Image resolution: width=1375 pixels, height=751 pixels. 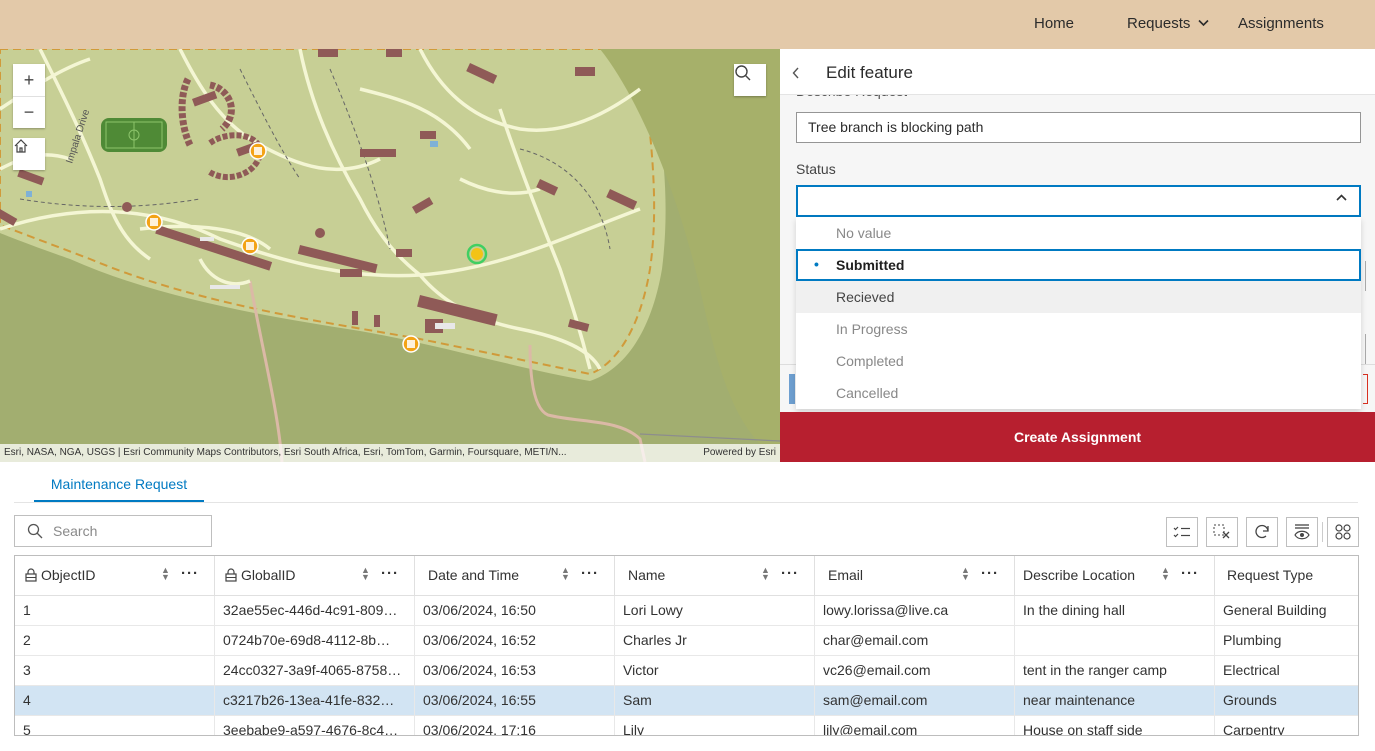 What do you see at coordinates (315, 576) in the screenshot?
I see `column-header-globalid: GlobalID ▲ ▼ ···` at bounding box center [315, 576].